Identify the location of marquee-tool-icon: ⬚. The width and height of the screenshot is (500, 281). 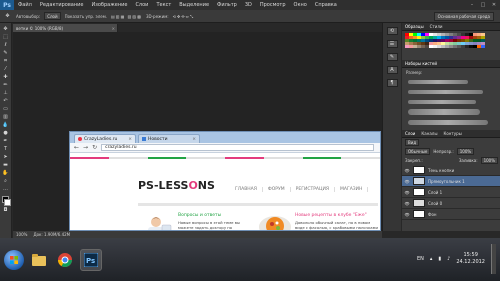
(5, 37).